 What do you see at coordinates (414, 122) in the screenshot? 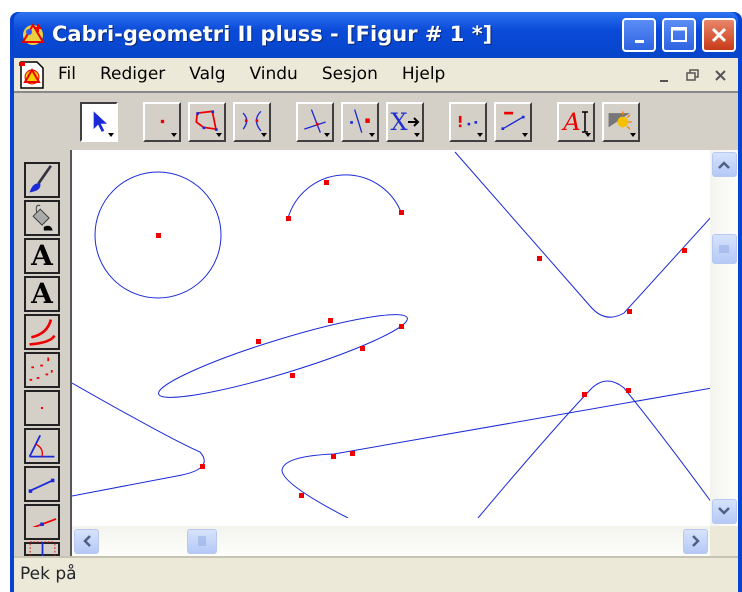
I see `arrow-icon` at bounding box center [414, 122].